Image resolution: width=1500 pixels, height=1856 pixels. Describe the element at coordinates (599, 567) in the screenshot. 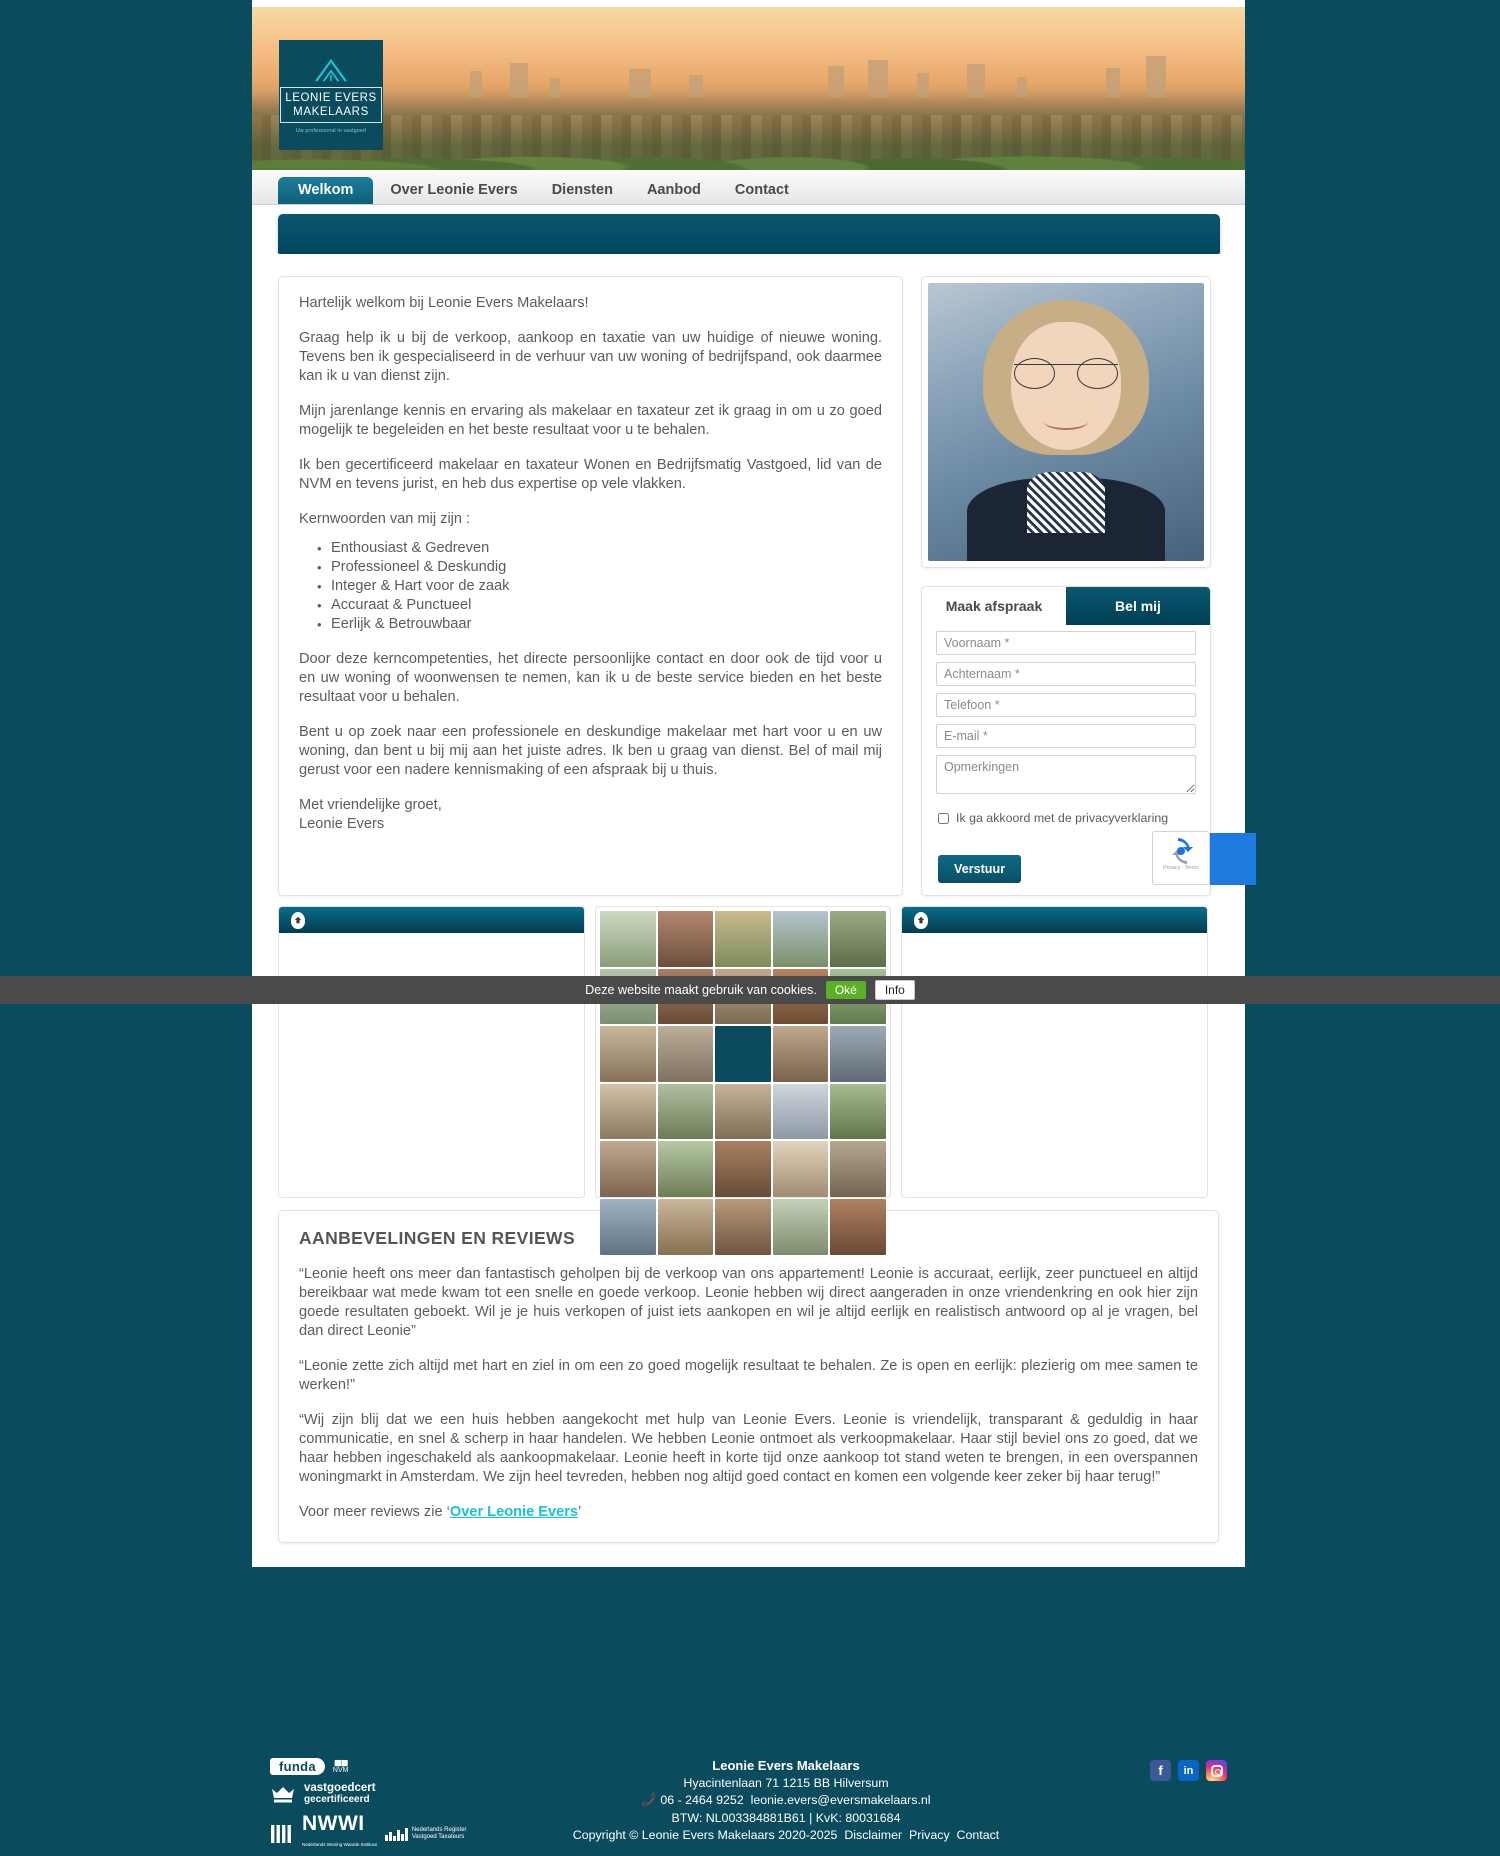

I see `list-item: Professioneel & Deskundig` at that location.